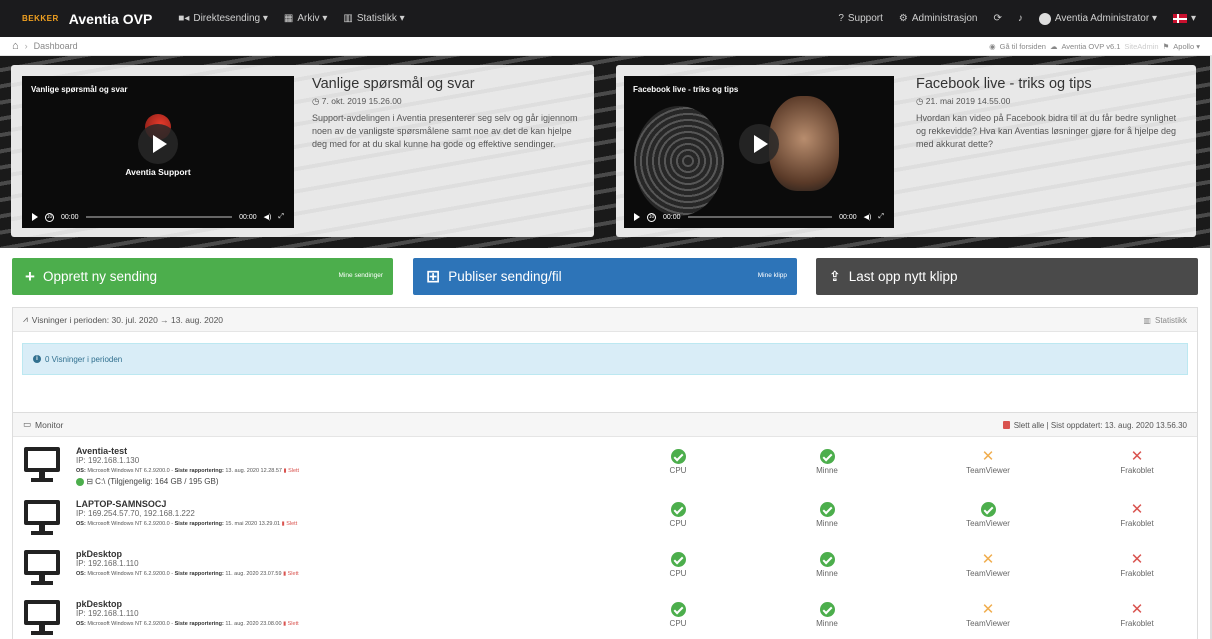  I want to click on support-label: Support, so click(865, 18).